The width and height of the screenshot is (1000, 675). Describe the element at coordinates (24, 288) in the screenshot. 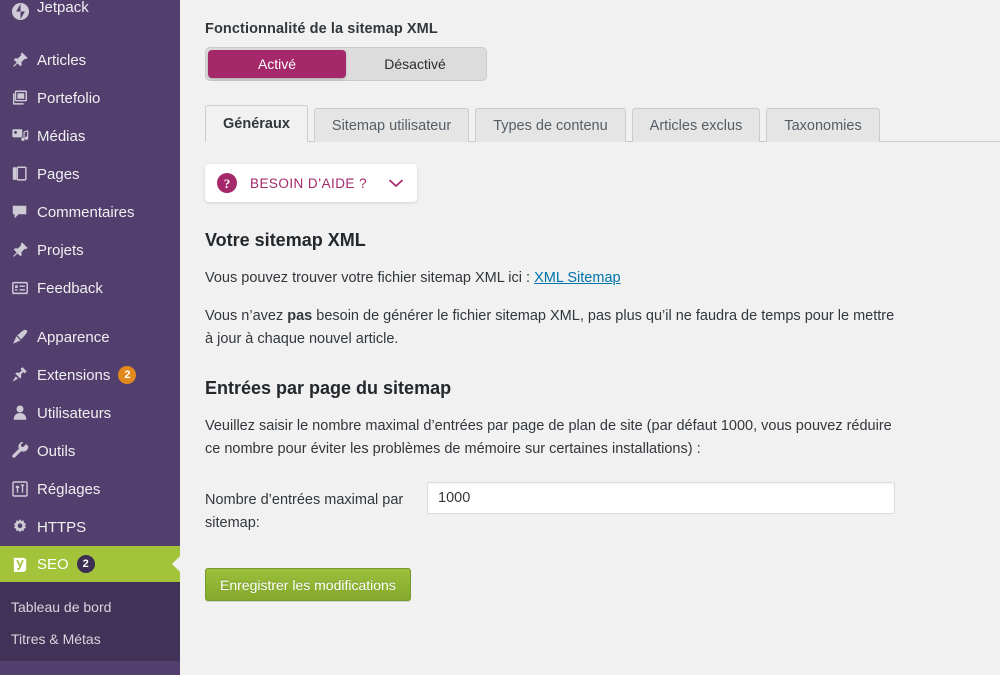

I see `feedback-icon` at that location.